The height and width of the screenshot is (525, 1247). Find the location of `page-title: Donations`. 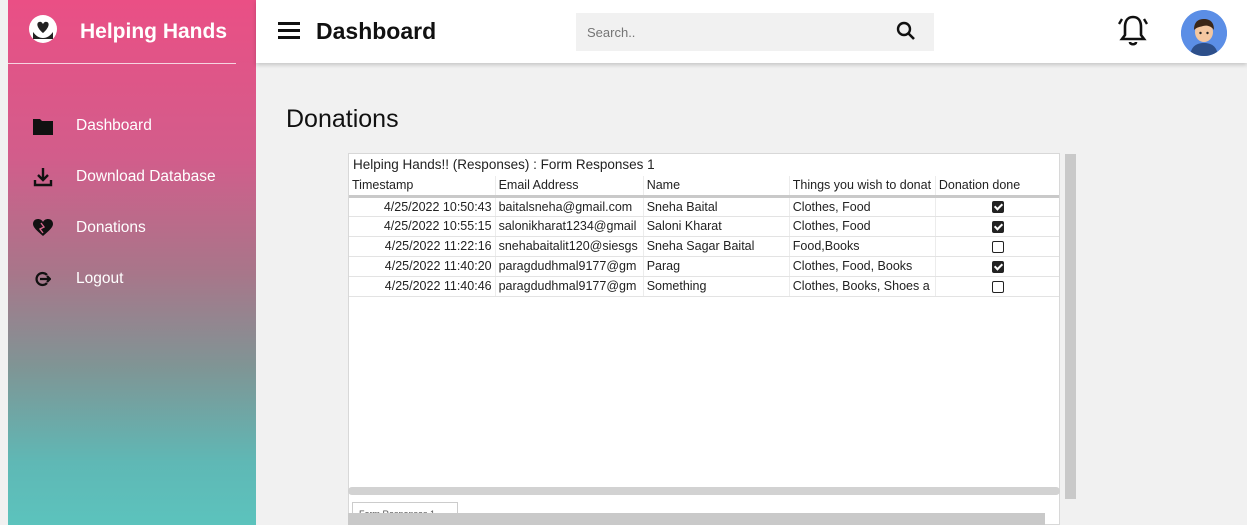

page-title: Donations is located at coordinates (342, 119).